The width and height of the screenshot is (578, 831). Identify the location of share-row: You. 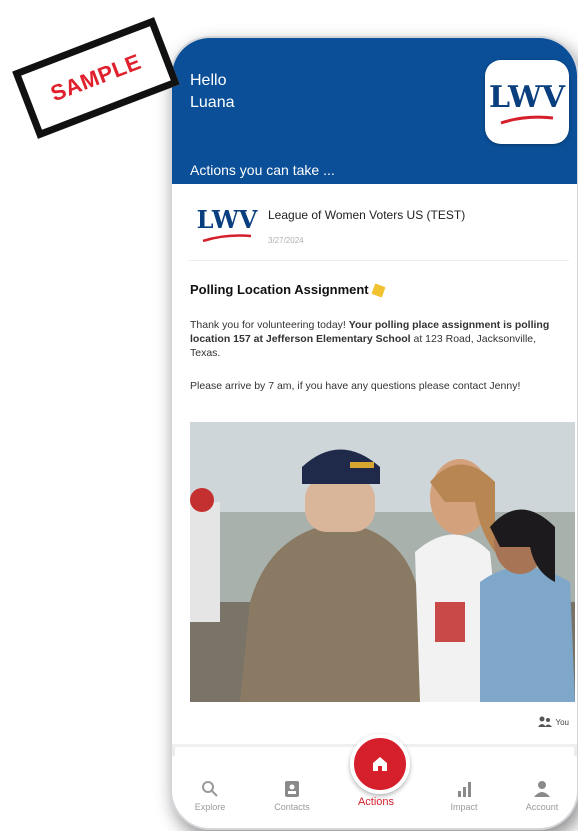
(553, 722).